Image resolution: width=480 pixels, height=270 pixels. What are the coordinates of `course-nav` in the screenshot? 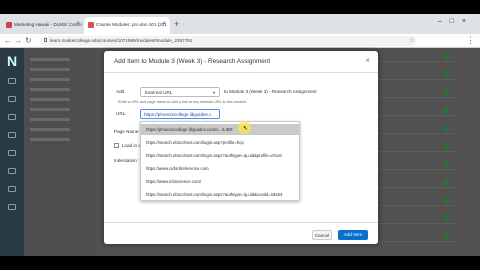 It's located at (60, 152).